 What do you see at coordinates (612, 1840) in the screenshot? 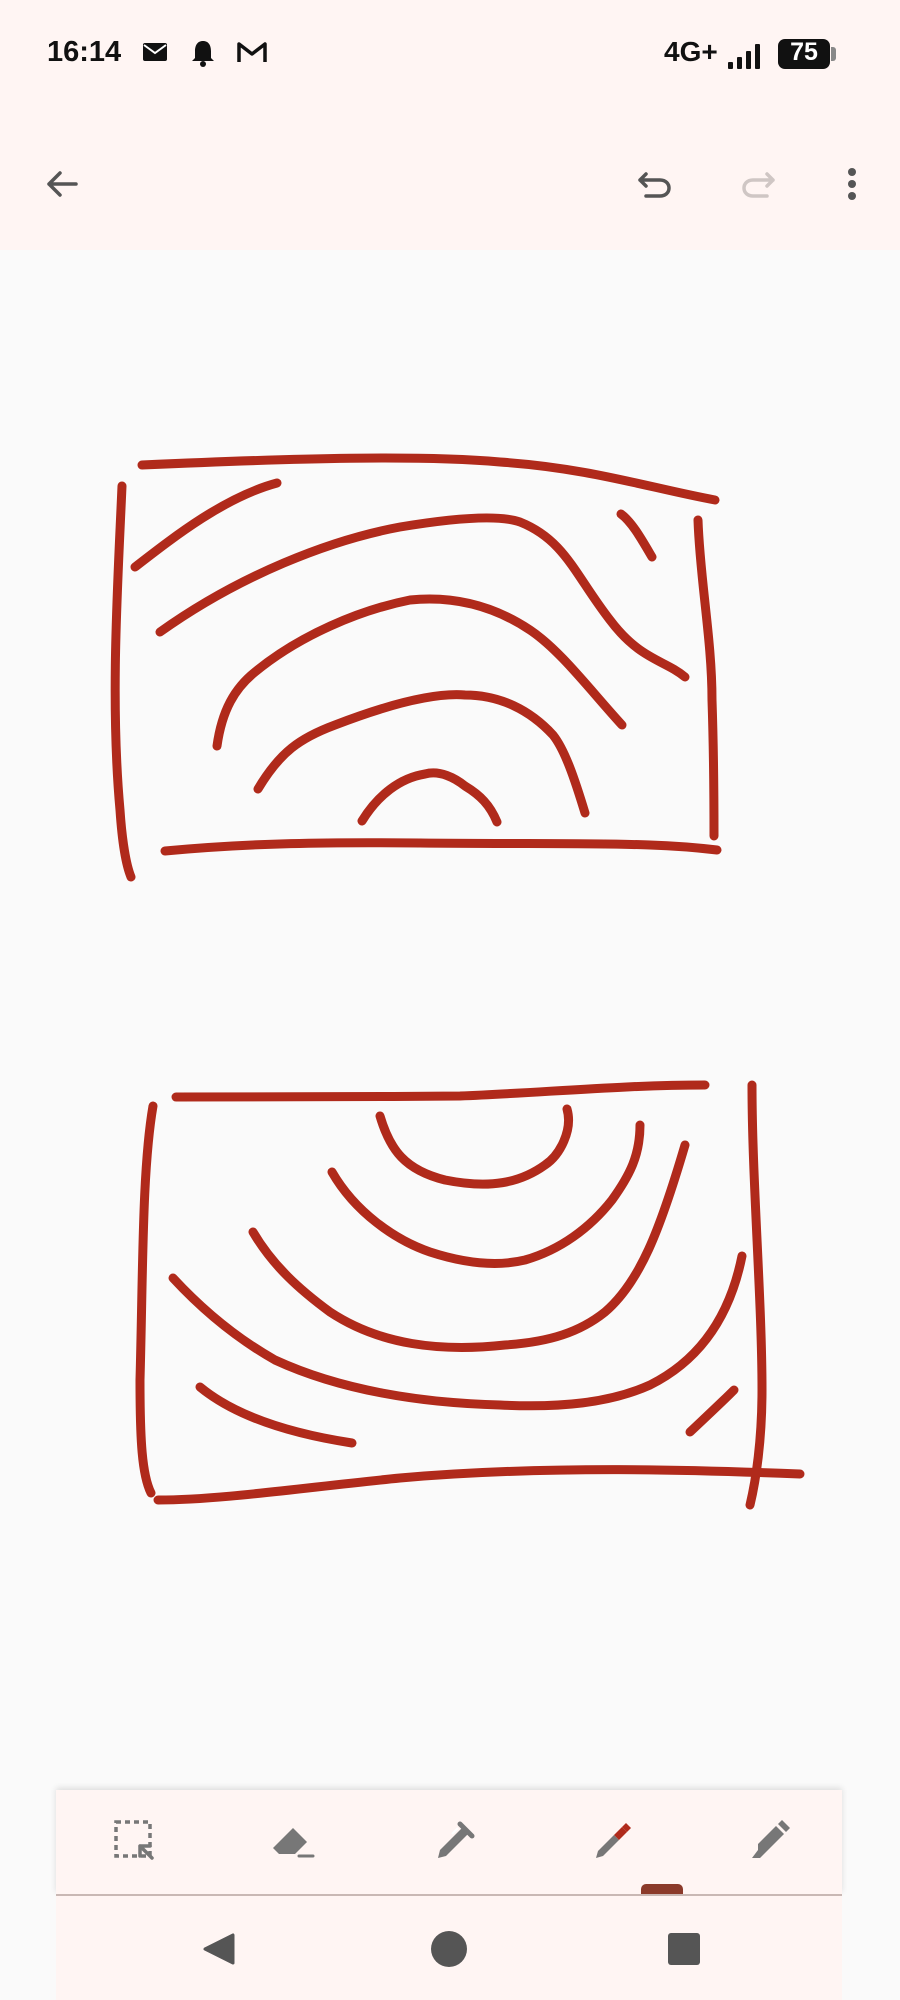
I see `marker-icon` at bounding box center [612, 1840].